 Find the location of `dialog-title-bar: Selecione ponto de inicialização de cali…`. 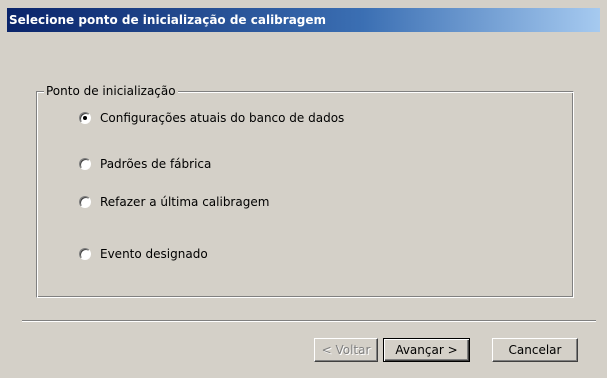

dialog-title-bar: Selecione ponto de inicialização de cali… is located at coordinates (303, 20).